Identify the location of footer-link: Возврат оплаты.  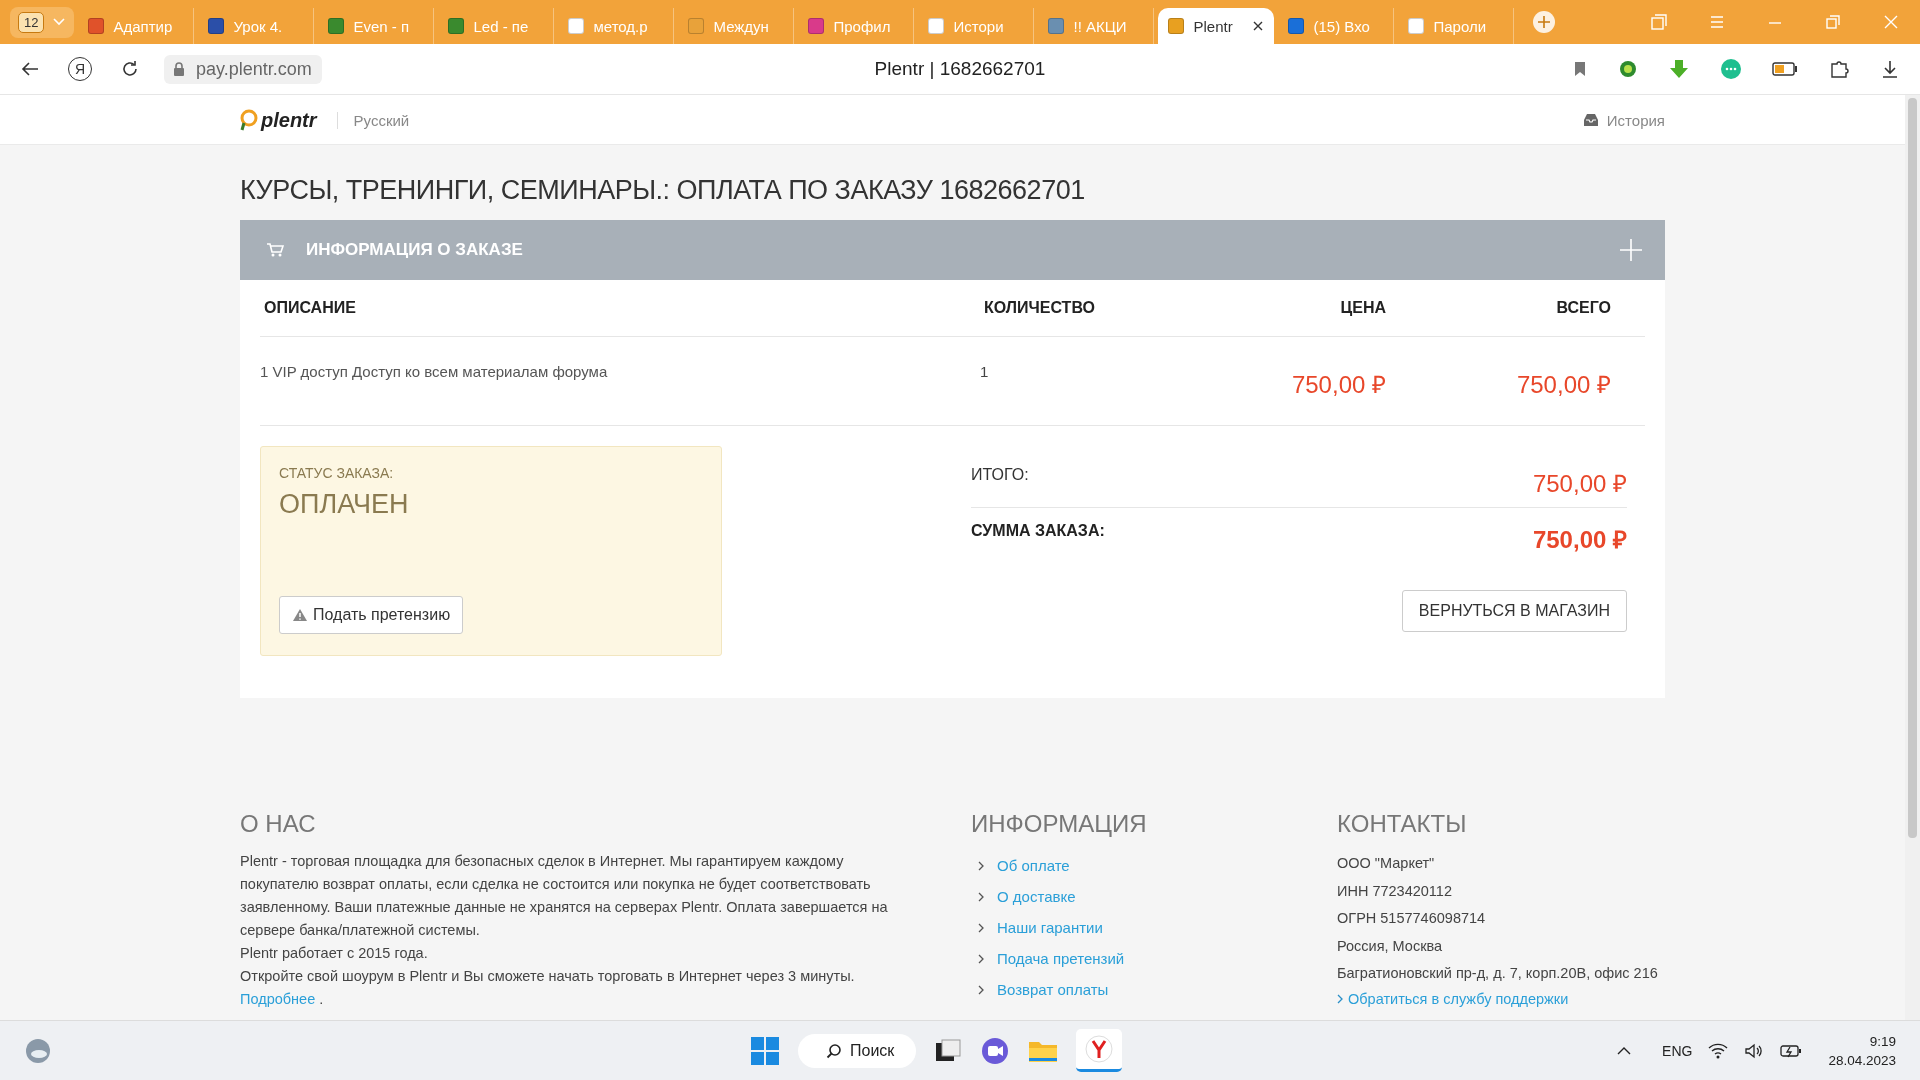
(1053, 989).